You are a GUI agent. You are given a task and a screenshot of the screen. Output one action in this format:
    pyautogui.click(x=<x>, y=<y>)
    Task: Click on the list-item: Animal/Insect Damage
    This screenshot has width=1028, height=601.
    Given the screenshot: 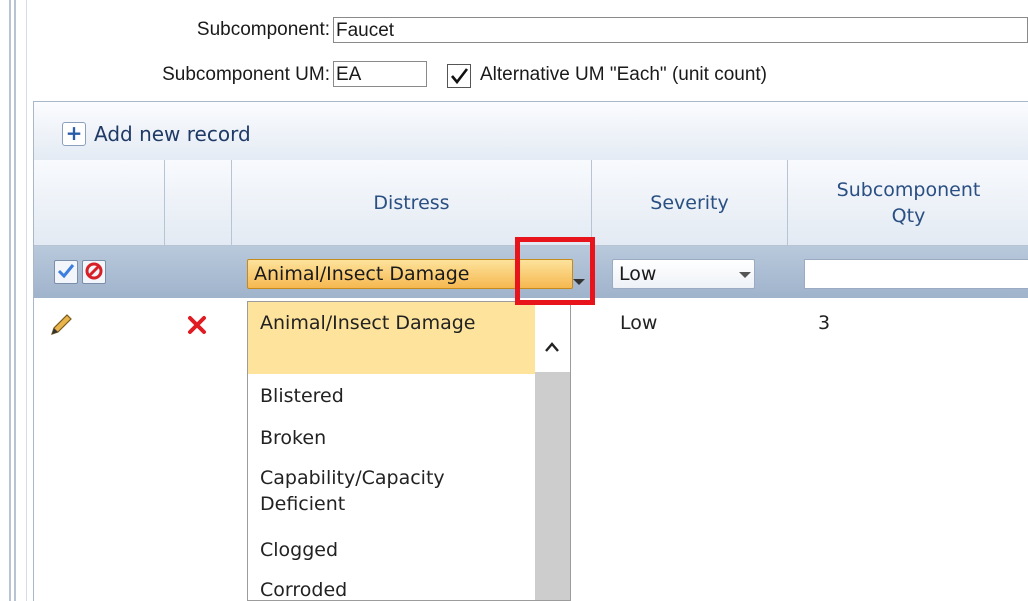 What is the action you would take?
    pyautogui.click(x=391, y=338)
    